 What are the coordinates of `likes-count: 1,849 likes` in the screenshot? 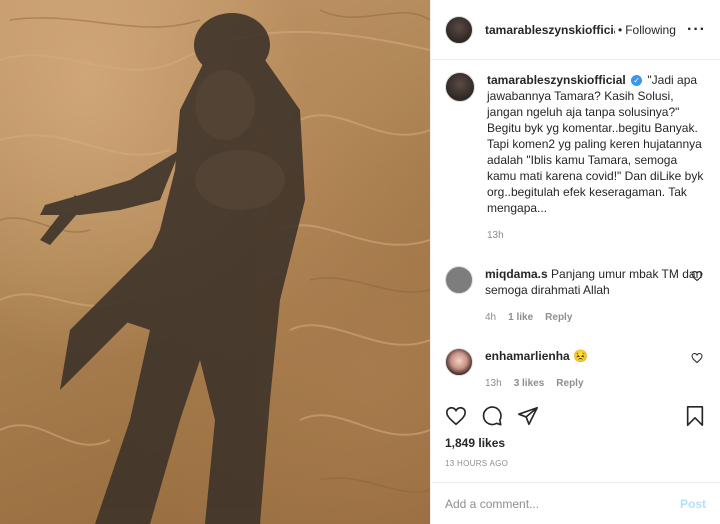 It's located at (475, 443).